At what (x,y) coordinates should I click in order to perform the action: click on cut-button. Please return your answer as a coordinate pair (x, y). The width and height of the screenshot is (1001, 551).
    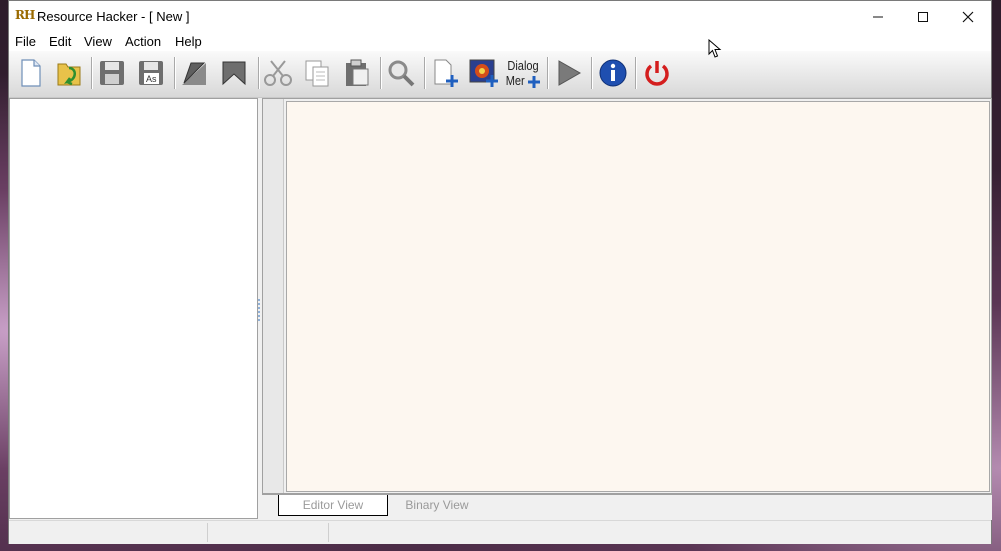
    Looking at the image, I should click on (278, 73).